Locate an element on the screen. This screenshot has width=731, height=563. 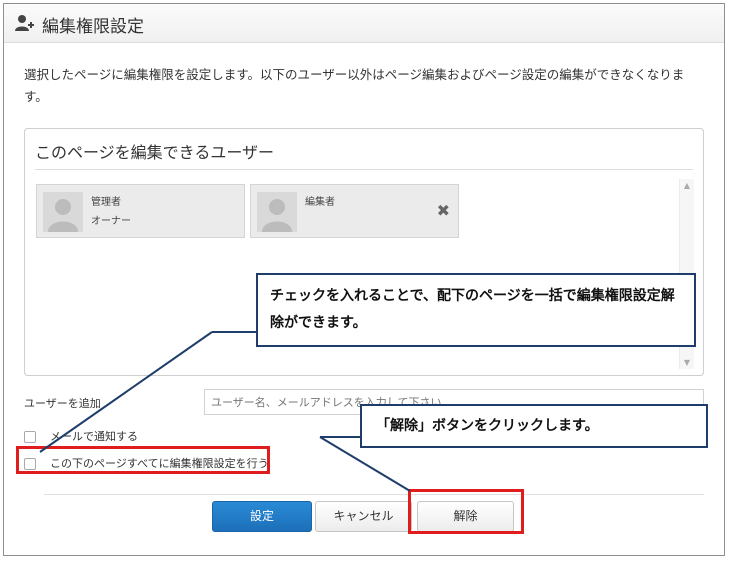
callout-checkbox-note: チェックを入れることで、配下のページを一括で編集権限設定解除ができます。 is located at coordinates (476, 310).